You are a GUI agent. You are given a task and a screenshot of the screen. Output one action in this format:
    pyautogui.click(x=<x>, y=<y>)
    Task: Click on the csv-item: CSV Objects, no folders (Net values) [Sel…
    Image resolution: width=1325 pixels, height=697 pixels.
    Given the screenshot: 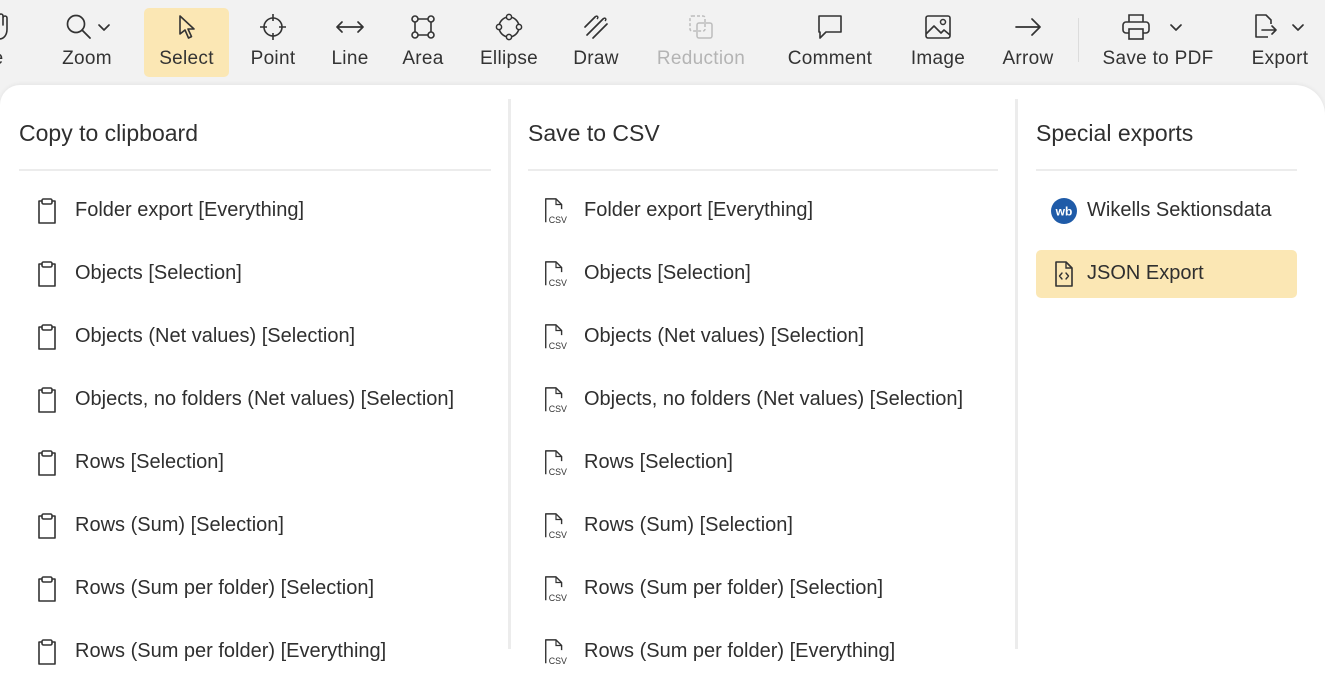 What is the action you would take?
    pyautogui.click(x=763, y=400)
    